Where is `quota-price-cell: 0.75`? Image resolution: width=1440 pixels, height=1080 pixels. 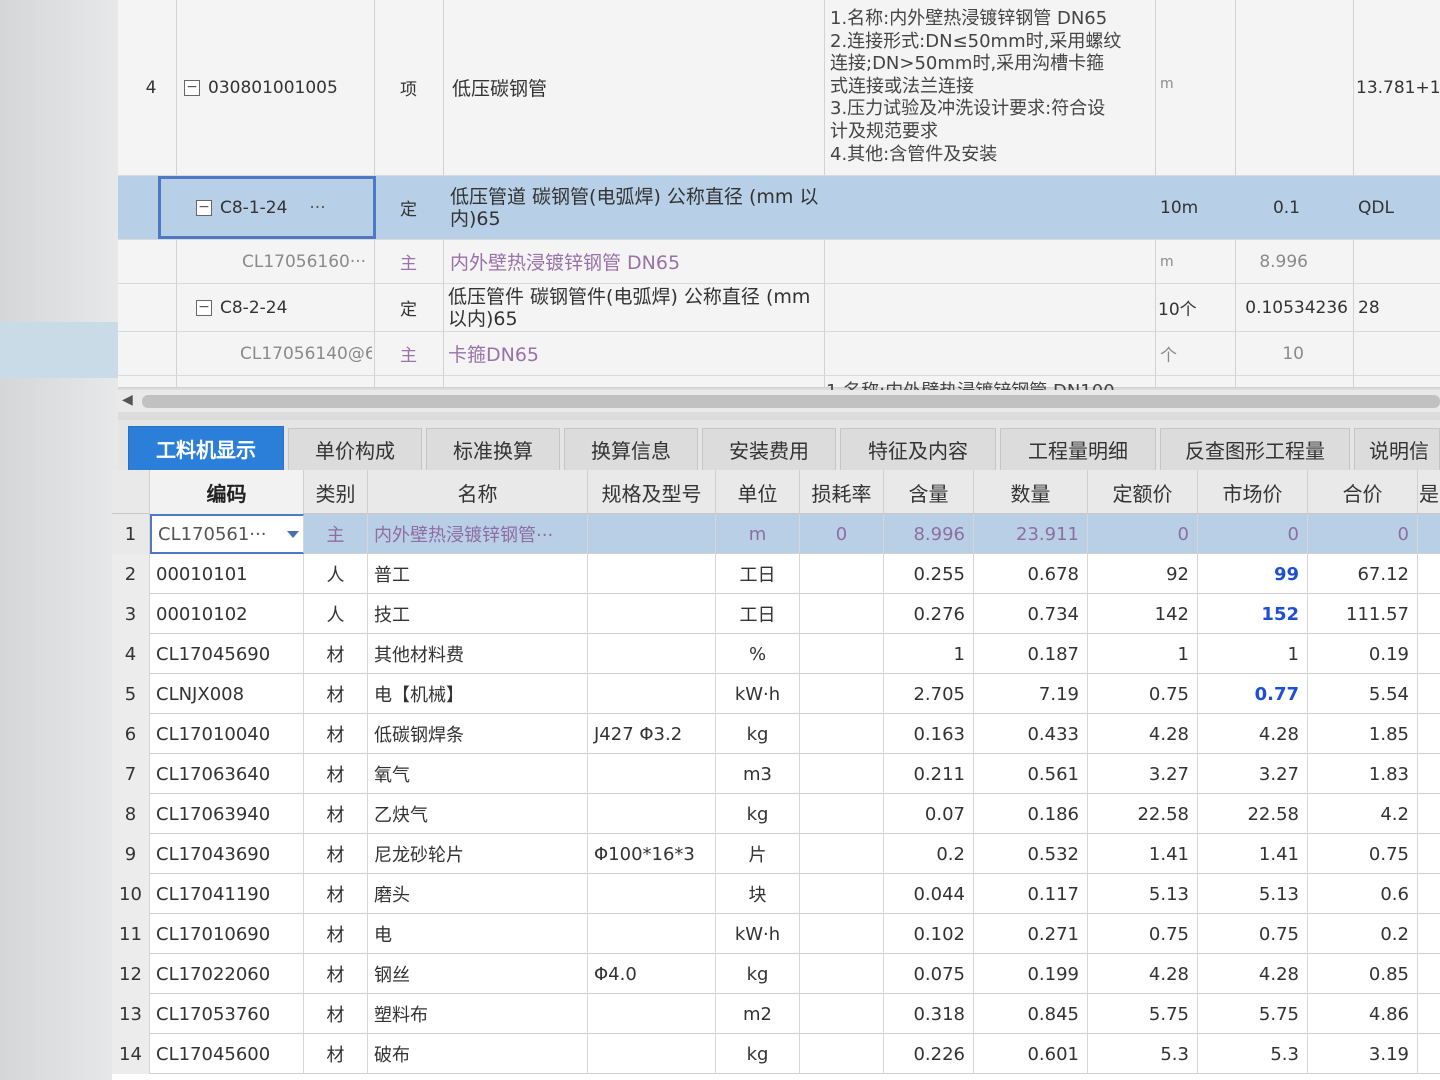 quota-price-cell: 0.75 is located at coordinates (1143, 934).